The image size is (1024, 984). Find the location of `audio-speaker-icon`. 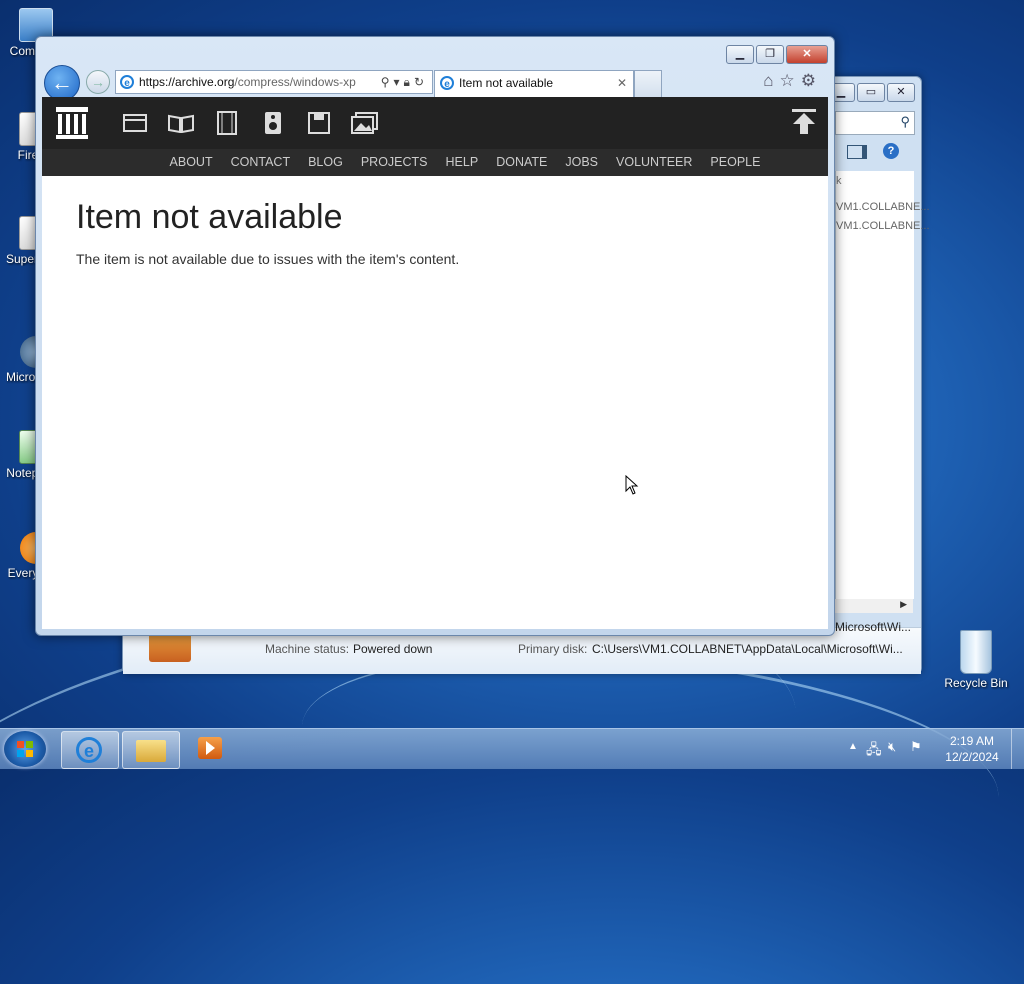

audio-speaker-icon is located at coordinates (273, 123).